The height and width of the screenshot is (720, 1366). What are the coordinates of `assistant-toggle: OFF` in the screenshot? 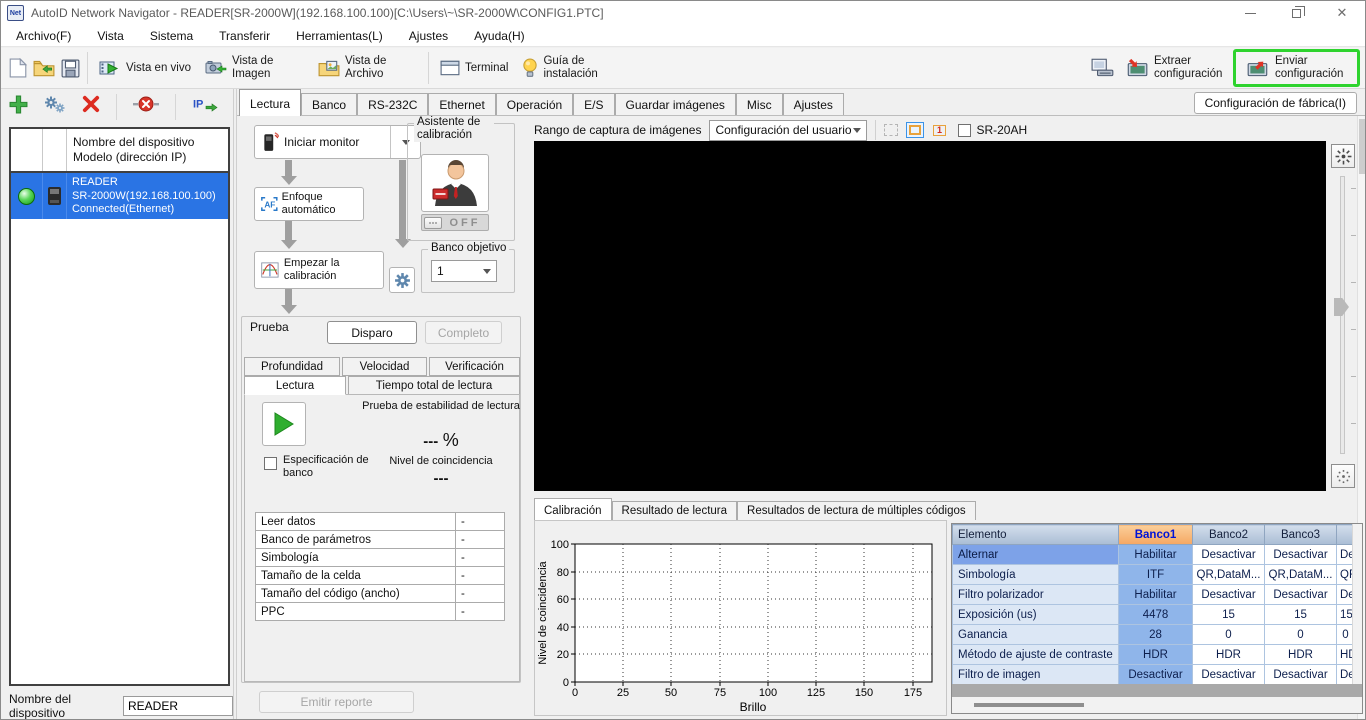 It's located at (455, 222).